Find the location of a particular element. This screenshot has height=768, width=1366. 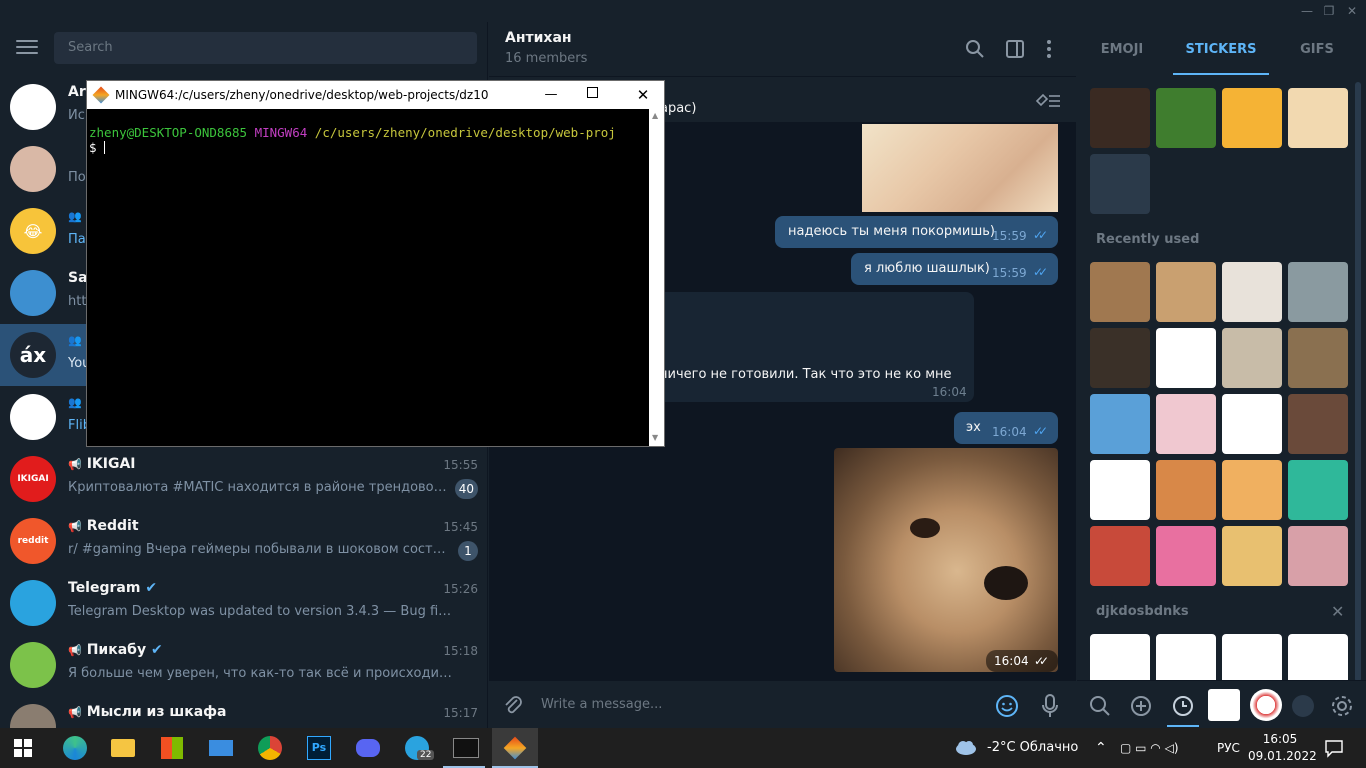

search-input: Search is located at coordinates (265, 48).